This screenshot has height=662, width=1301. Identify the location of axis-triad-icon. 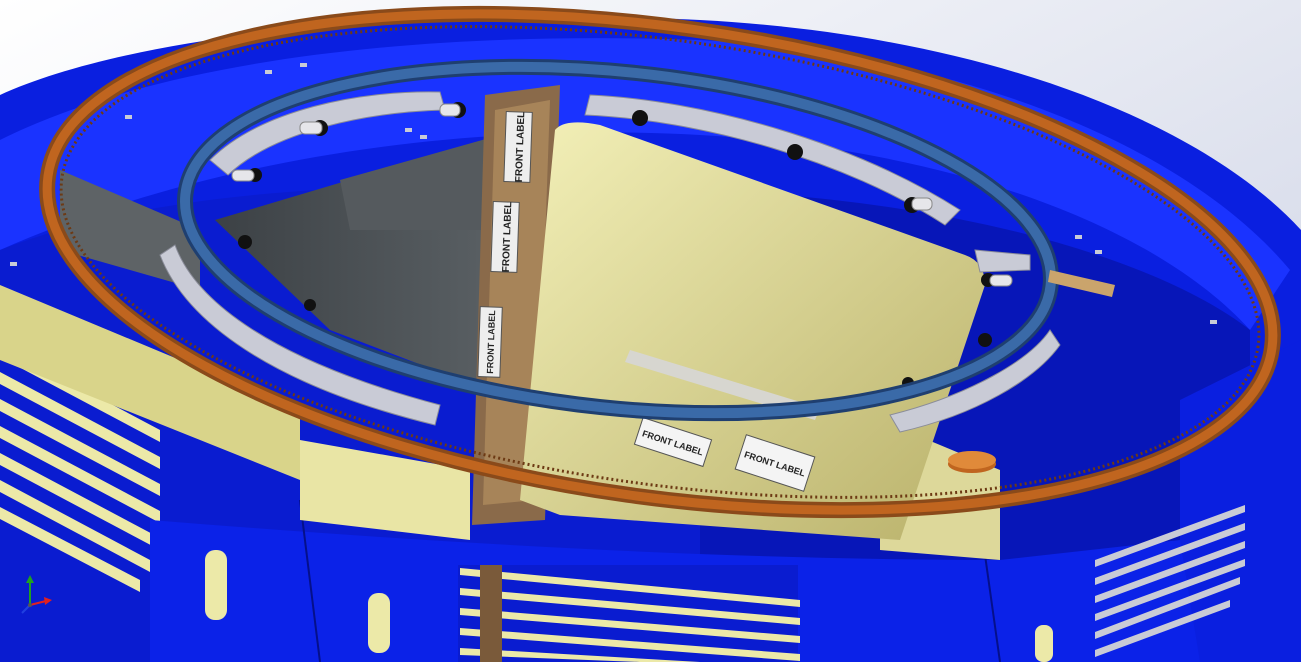
(35, 595).